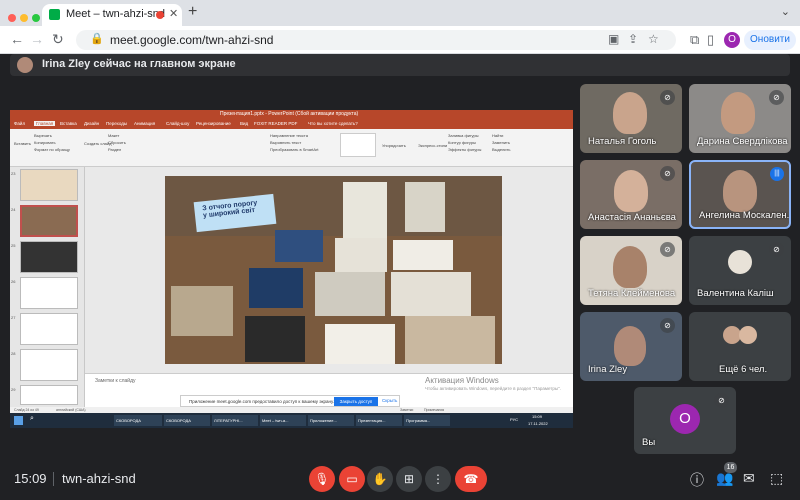 The width and height of the screenshot is (800, 500). Describe the element at coordinates (18, 420) in the screenshot. I see `windows-start-icon` at that location.